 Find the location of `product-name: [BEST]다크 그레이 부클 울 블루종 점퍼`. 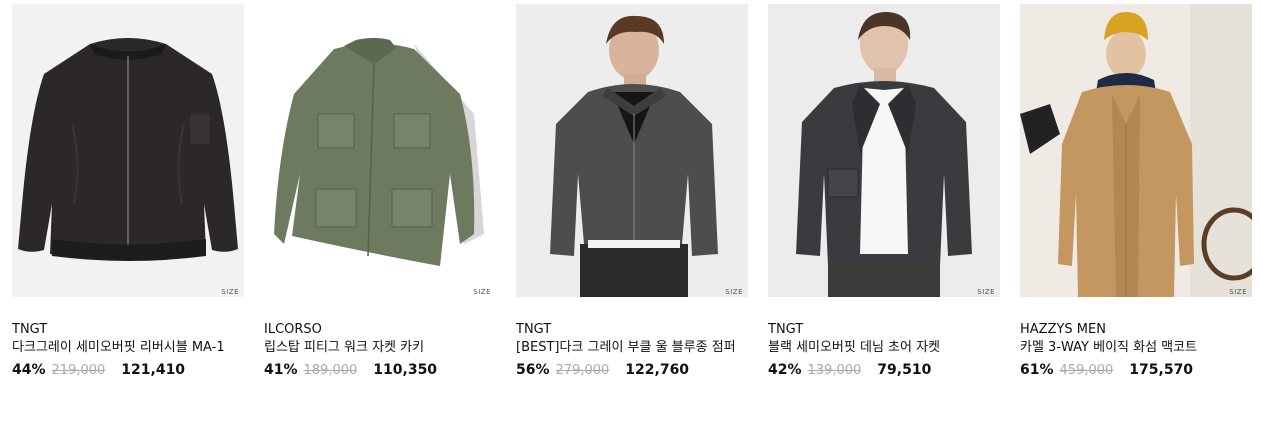

product-name: [BEST]다크 그레이 부클 울 블루종 점퍼 is located at coordinates (632, 348).